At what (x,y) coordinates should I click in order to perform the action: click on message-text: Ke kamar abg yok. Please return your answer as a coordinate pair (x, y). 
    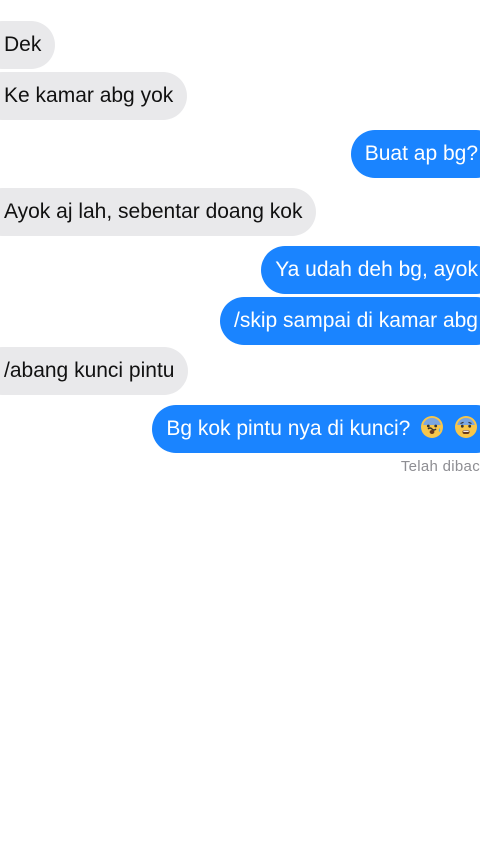
    Looking at the image, I should click on (89, 95).